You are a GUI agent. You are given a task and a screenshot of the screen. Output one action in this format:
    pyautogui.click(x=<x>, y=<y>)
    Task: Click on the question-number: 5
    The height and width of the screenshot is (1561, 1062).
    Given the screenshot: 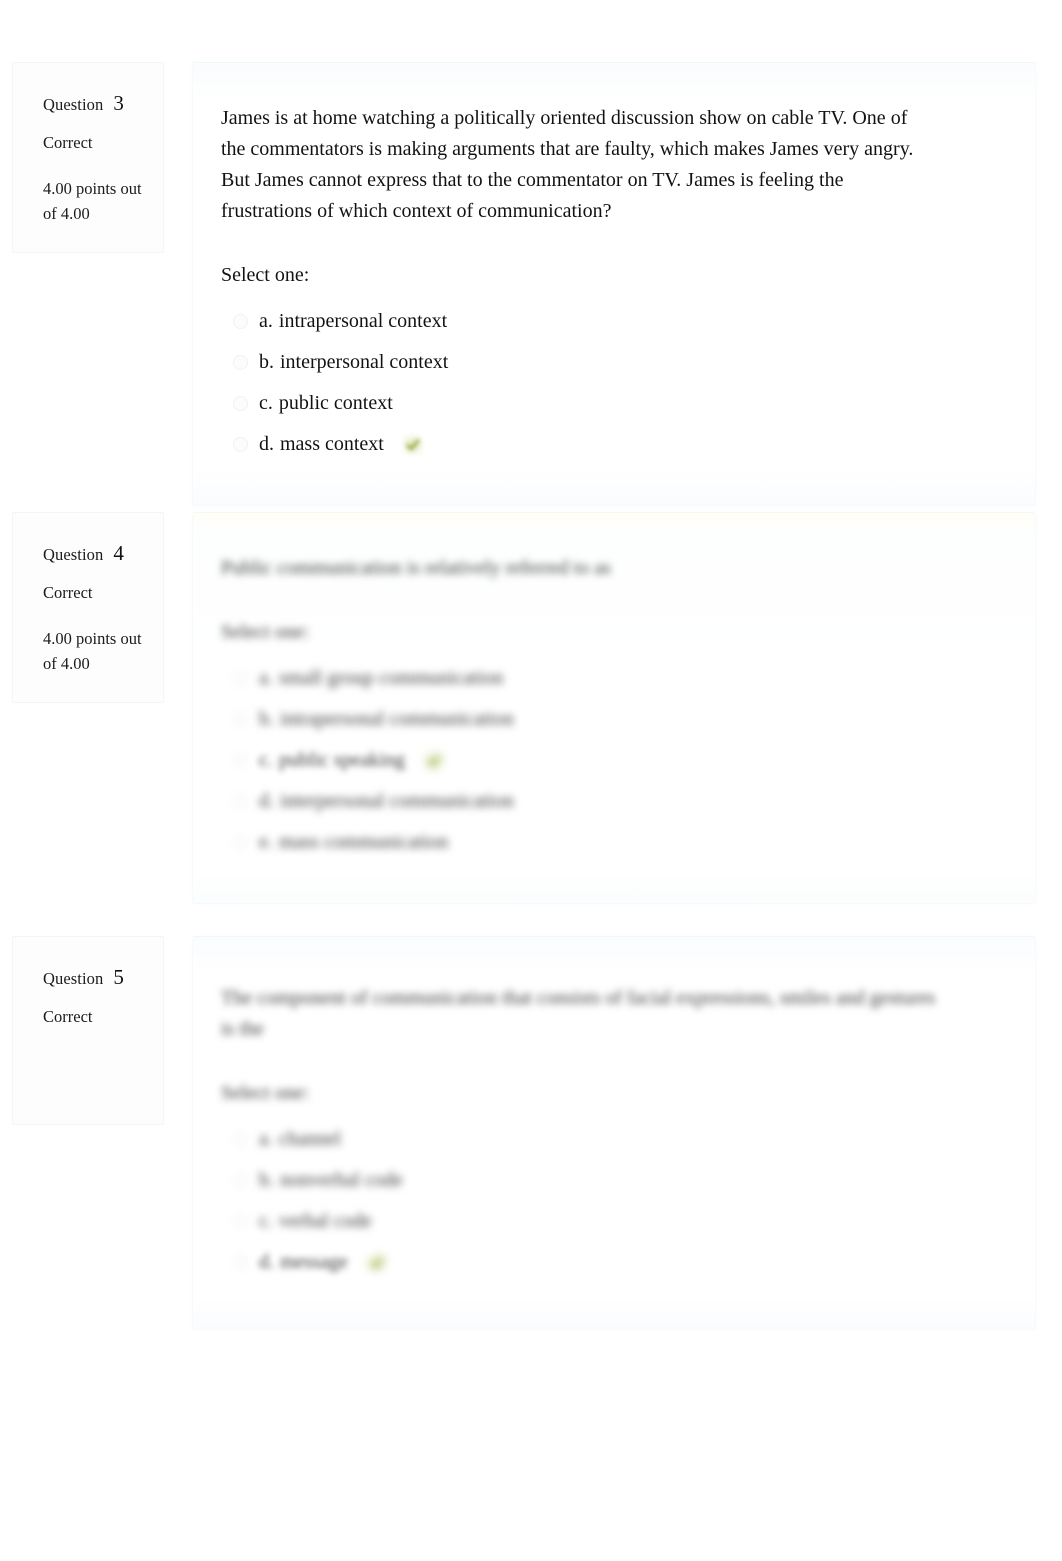 What is the action you would take?
    pyautogui.click(x=118, y=977)
    